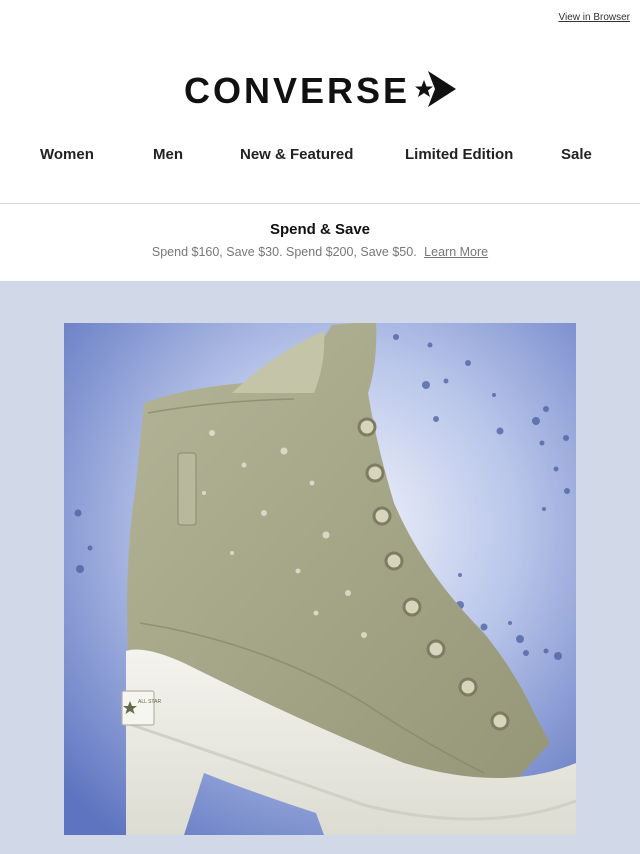 Image resolution: width=640 pixels, height=854 pixels. I want to click on side-tab, so click(187, 489).